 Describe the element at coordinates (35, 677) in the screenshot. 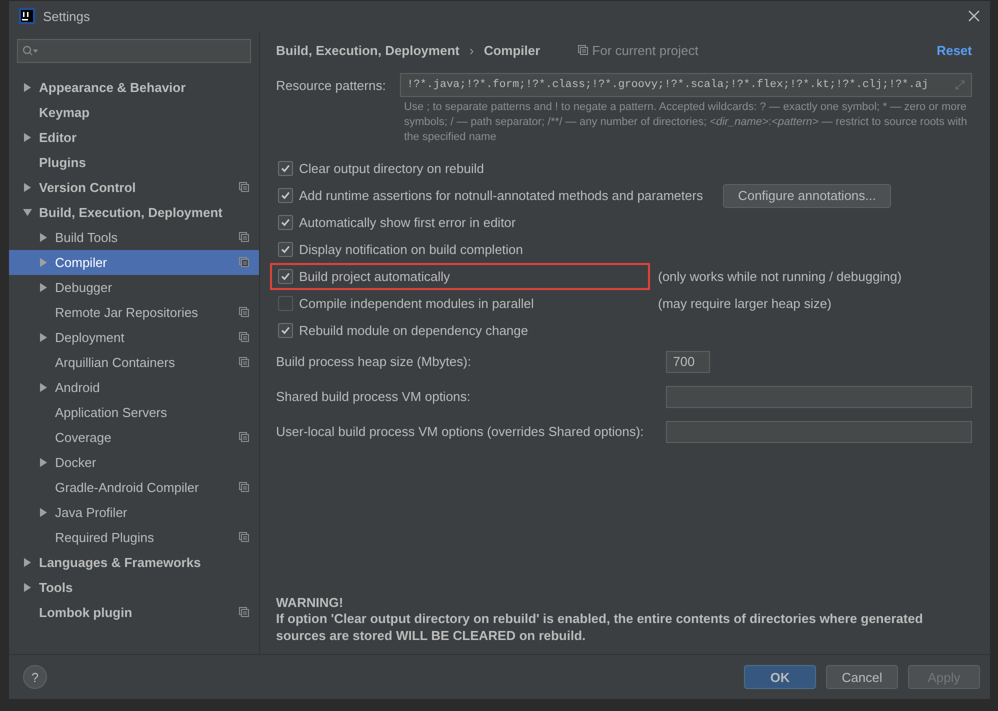

I see `help-button: ?` at that location.